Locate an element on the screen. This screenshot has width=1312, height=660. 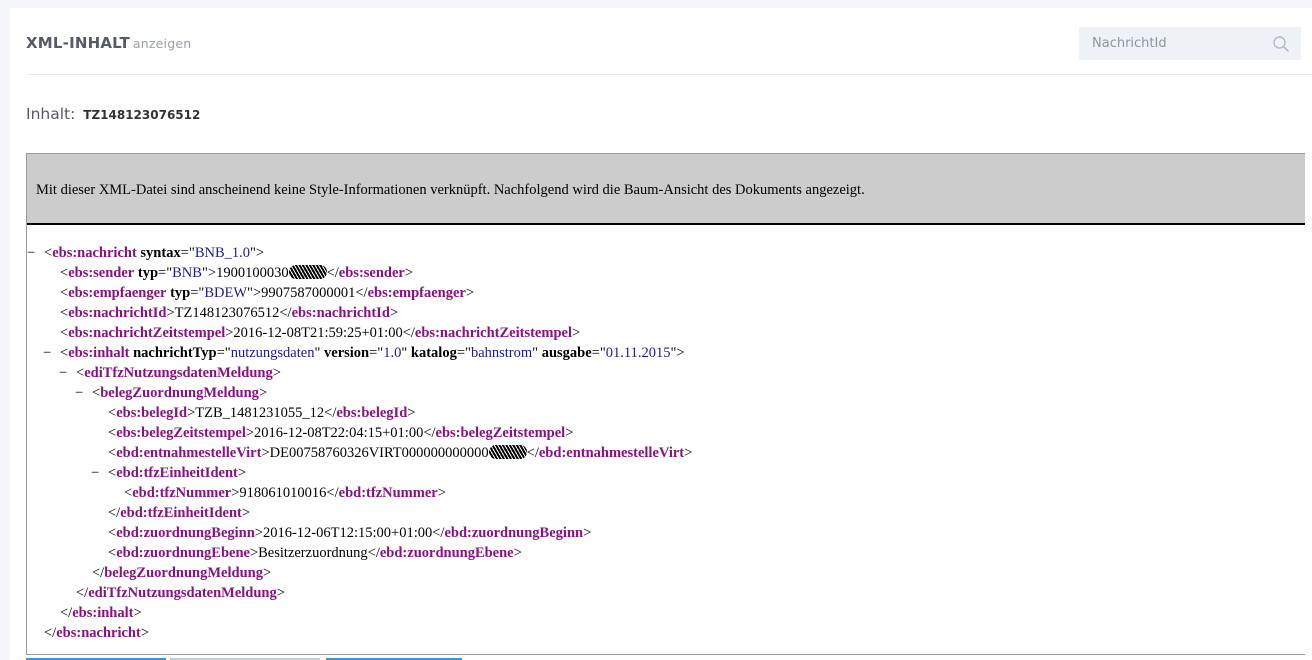
xml-line-content: </ebs:inhalt> is located at coordinates (101, 613).